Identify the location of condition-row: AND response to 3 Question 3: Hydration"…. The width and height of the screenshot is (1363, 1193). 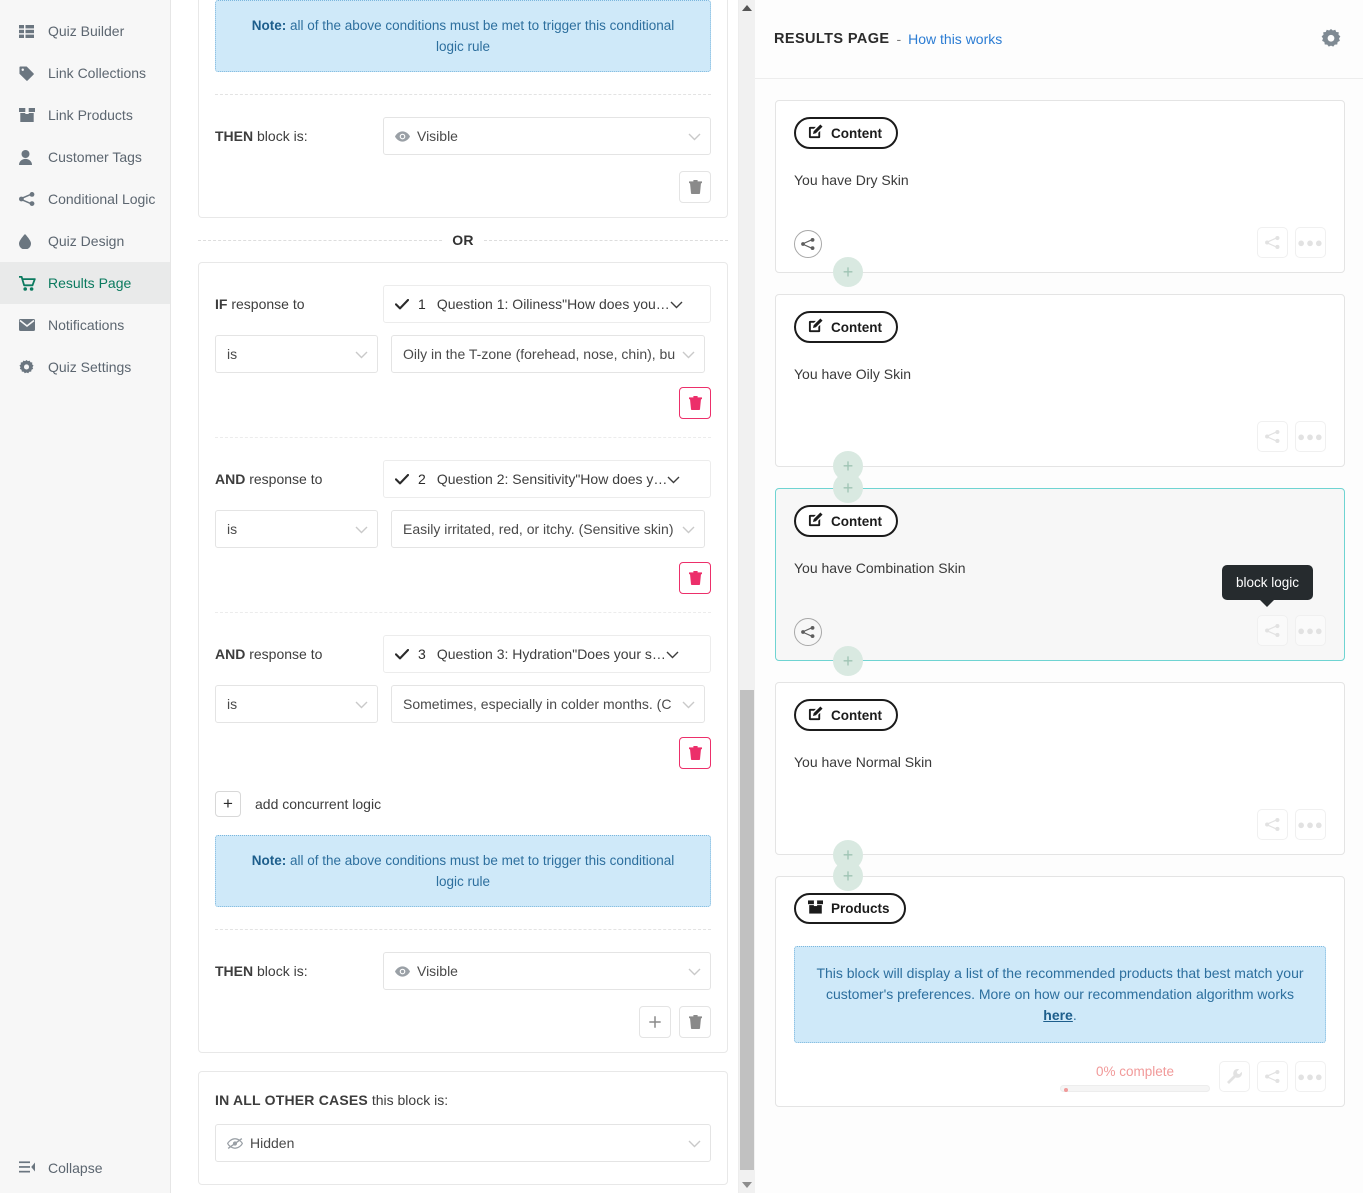
(463, 691).